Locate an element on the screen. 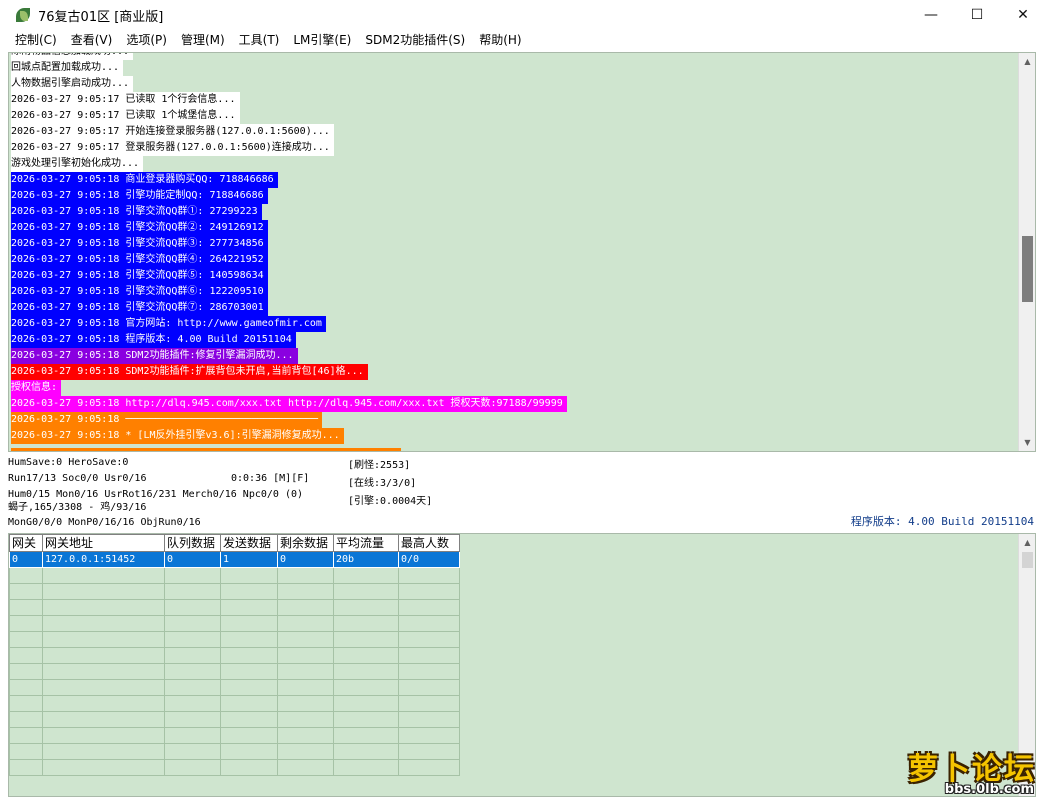 This screenshot has height=806, width=1046. table-cell: 1 is located at coordinates (249, 559).